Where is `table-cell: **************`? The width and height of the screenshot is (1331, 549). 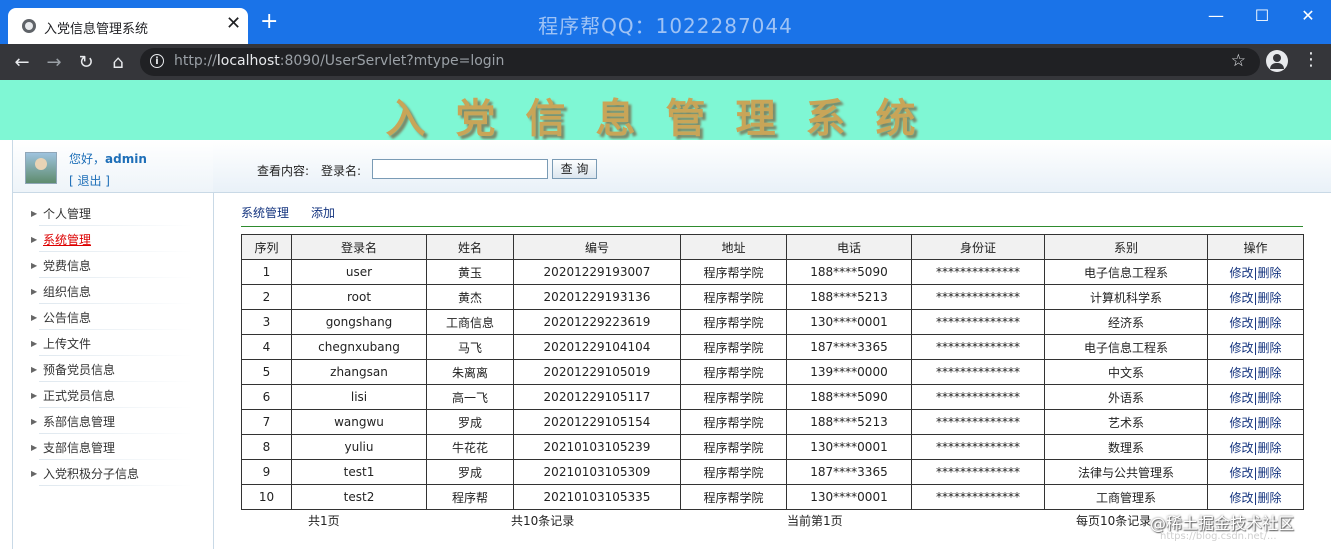
table-cell: ************** is located at coordinates (978, 397).